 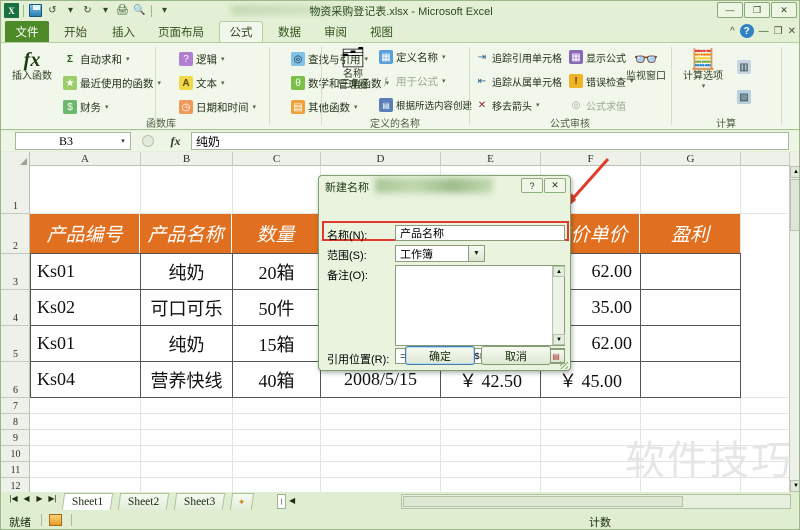 What do you see at coordinates (85, 159) in the screenshot?
I see `column-header-A: A` at bounding box center [85, 159].